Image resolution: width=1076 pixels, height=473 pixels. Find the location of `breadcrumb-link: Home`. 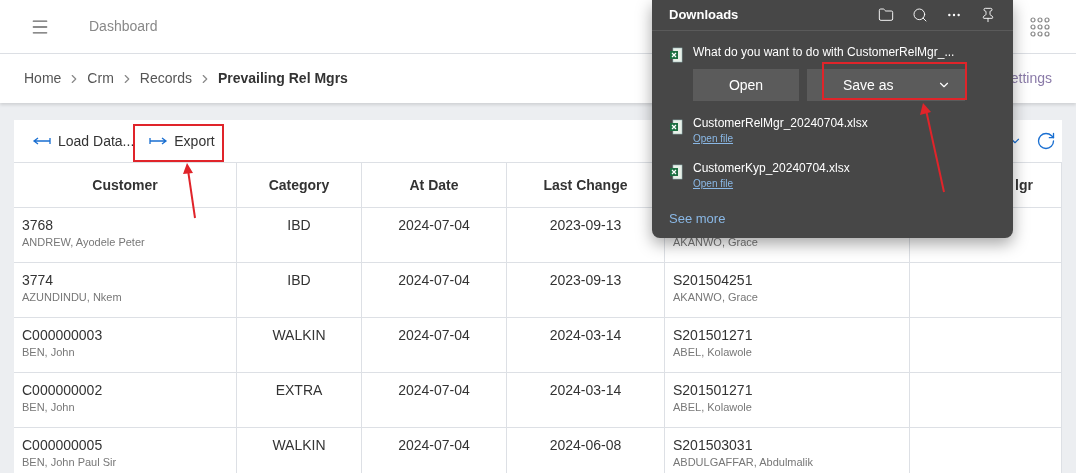

breadcrumb-link: Home is located at coordinates (43, 78).